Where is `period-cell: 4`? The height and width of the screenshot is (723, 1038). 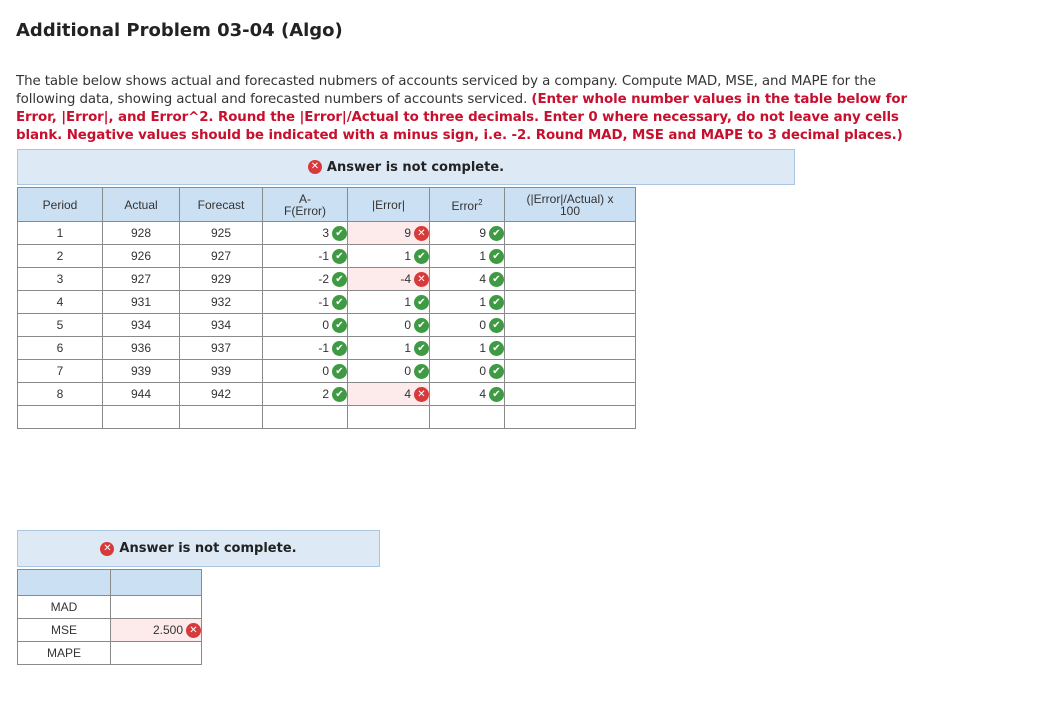 period-cell: 4 is located at coordinates (60, 302).